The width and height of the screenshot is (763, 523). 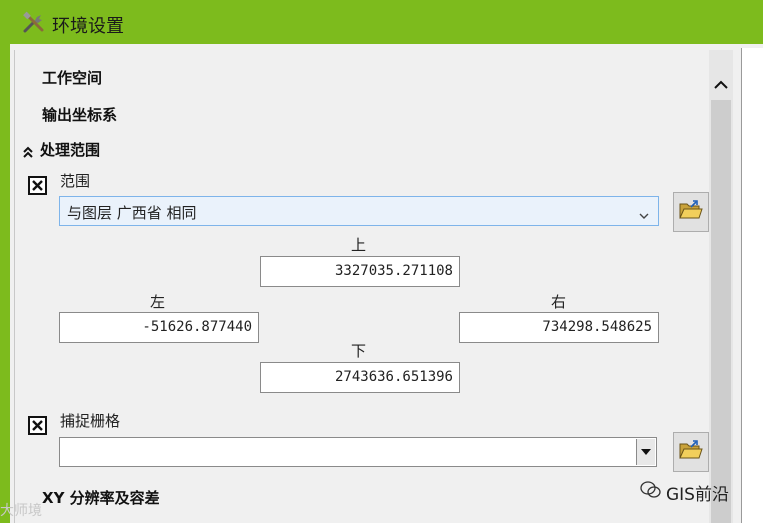 I want to click on snap-raster-dropdown, so click(x=358, y=452).